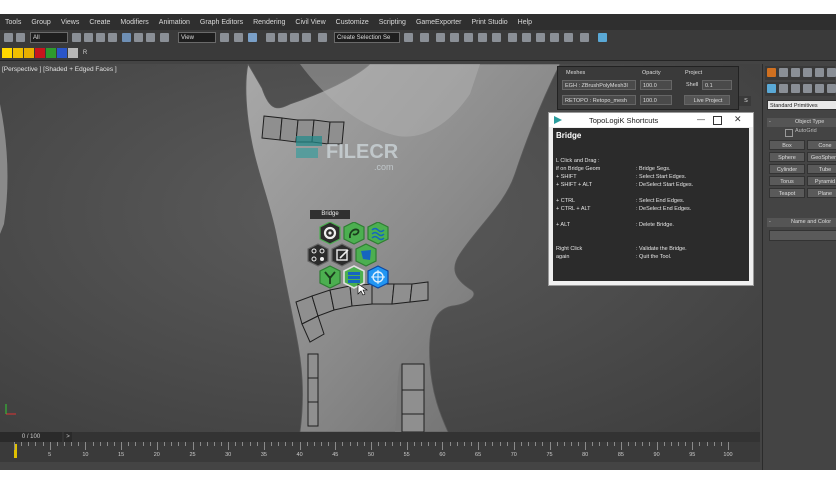  I want to click on spinner-snap-icon, so click(306, 37).